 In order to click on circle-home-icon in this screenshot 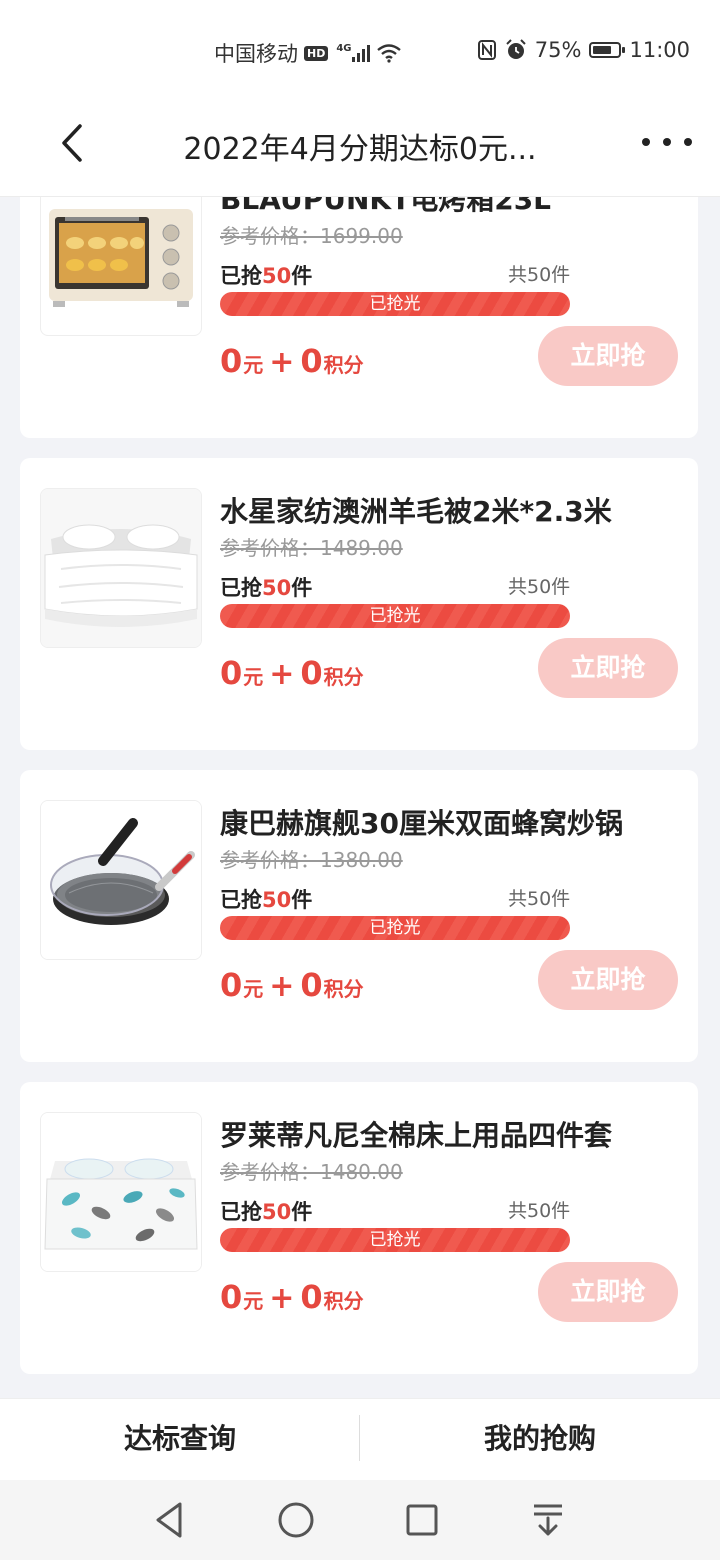, I will do `click(296, 1520)`.